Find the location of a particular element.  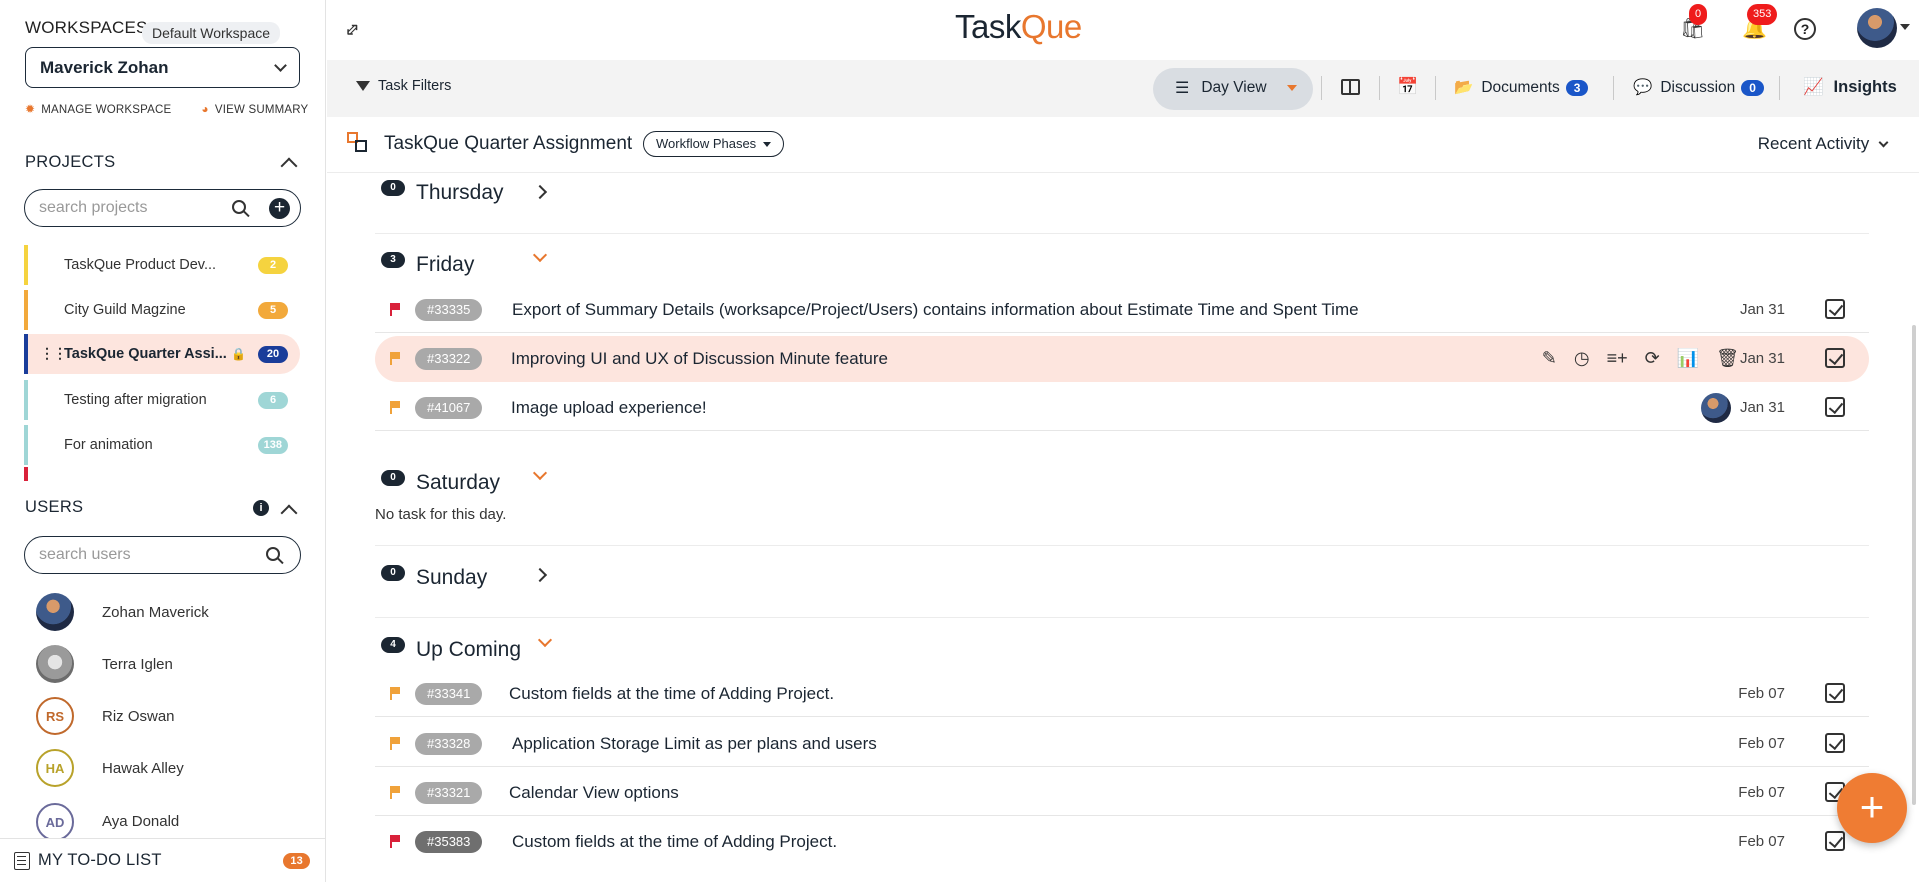

clock-icon: ◷ is located at coordinates (1582, 358).